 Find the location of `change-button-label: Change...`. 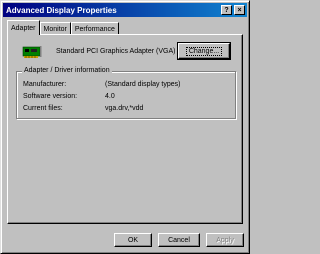

change-button-label: Change... is located at coordinates (204, 51).